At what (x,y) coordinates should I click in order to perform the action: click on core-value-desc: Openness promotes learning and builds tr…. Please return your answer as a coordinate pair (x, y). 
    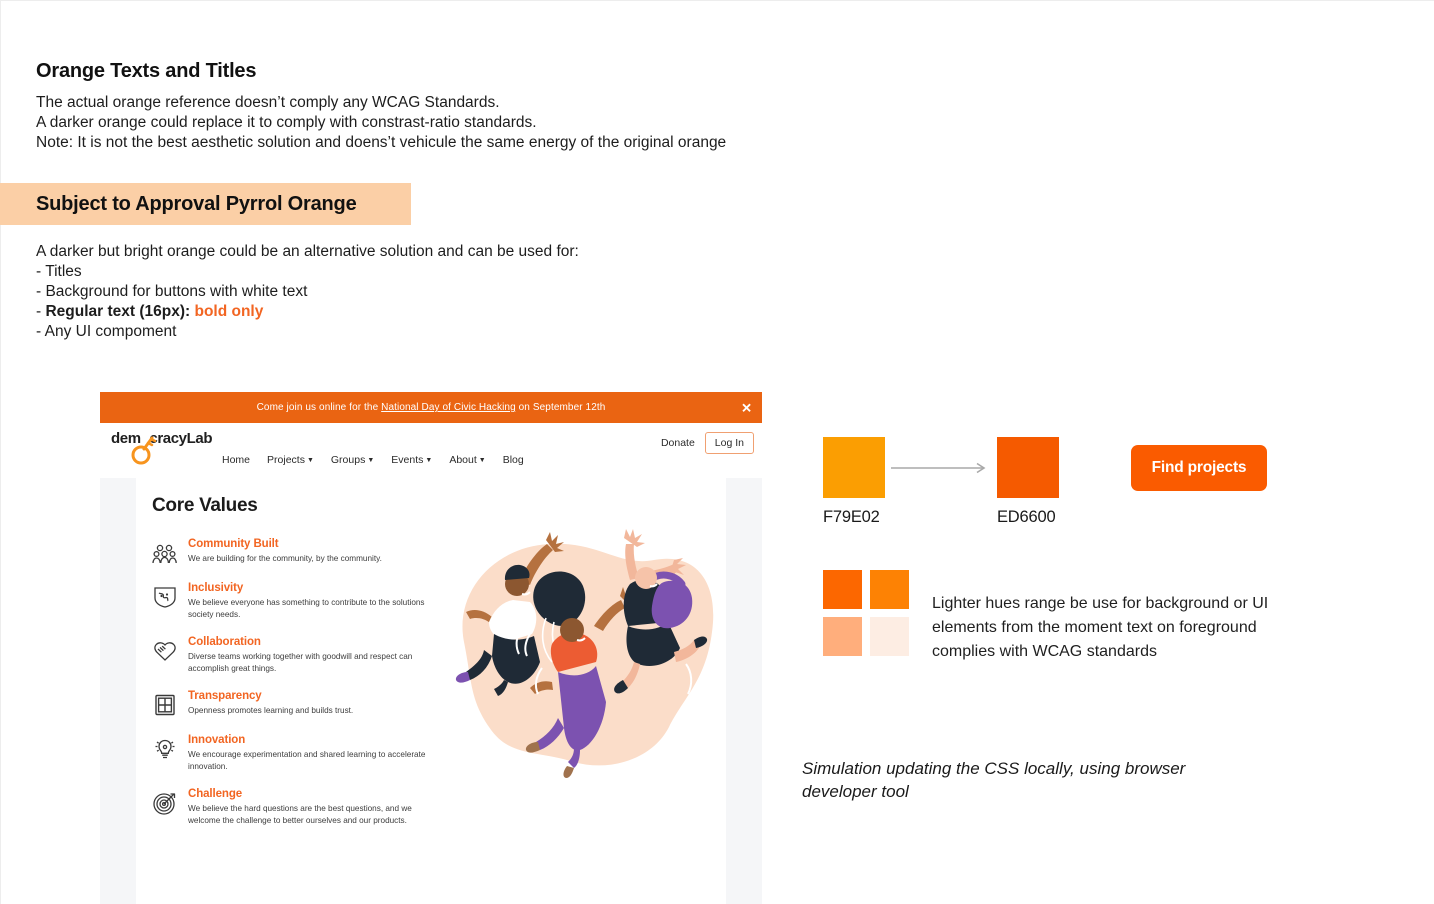
    Looking at the image, I should click on (271, 710).